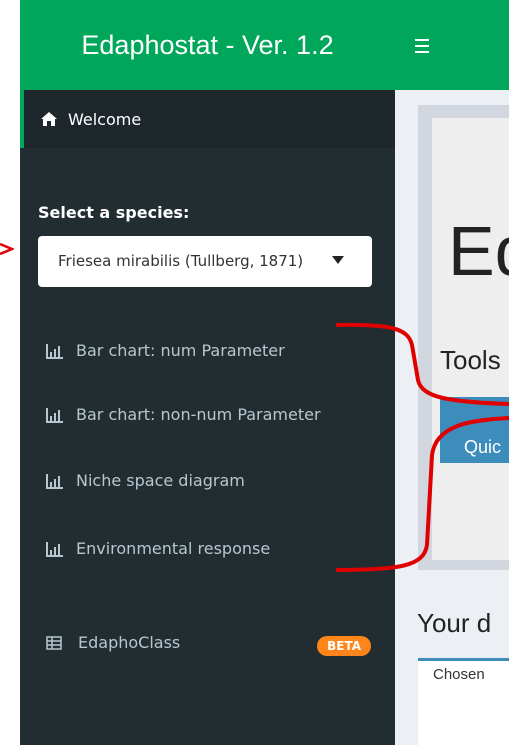 This screenshot has height=745, width=509. I want to click on sidebar-item-label: Environmental response, so click(173, 548).